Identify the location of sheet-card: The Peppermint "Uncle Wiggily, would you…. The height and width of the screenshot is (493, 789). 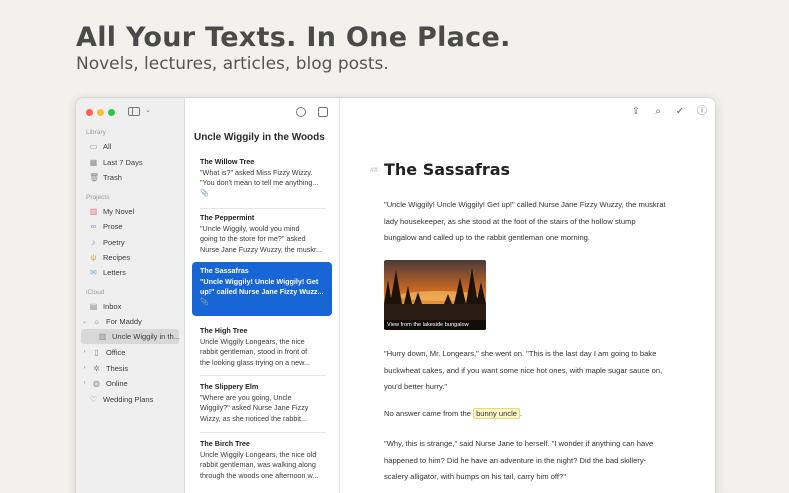
(262, 234).